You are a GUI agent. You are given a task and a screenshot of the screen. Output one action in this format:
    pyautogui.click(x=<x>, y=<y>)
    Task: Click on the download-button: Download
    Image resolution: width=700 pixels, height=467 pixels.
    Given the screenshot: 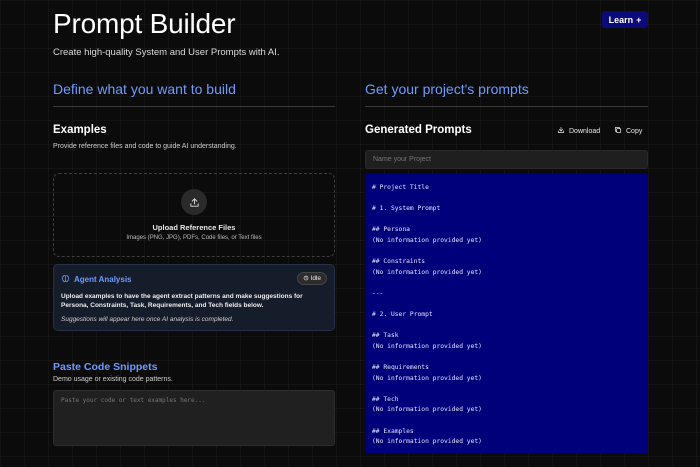 What is the action you would take?
    pyautogui.click(x=578, y=131)
    